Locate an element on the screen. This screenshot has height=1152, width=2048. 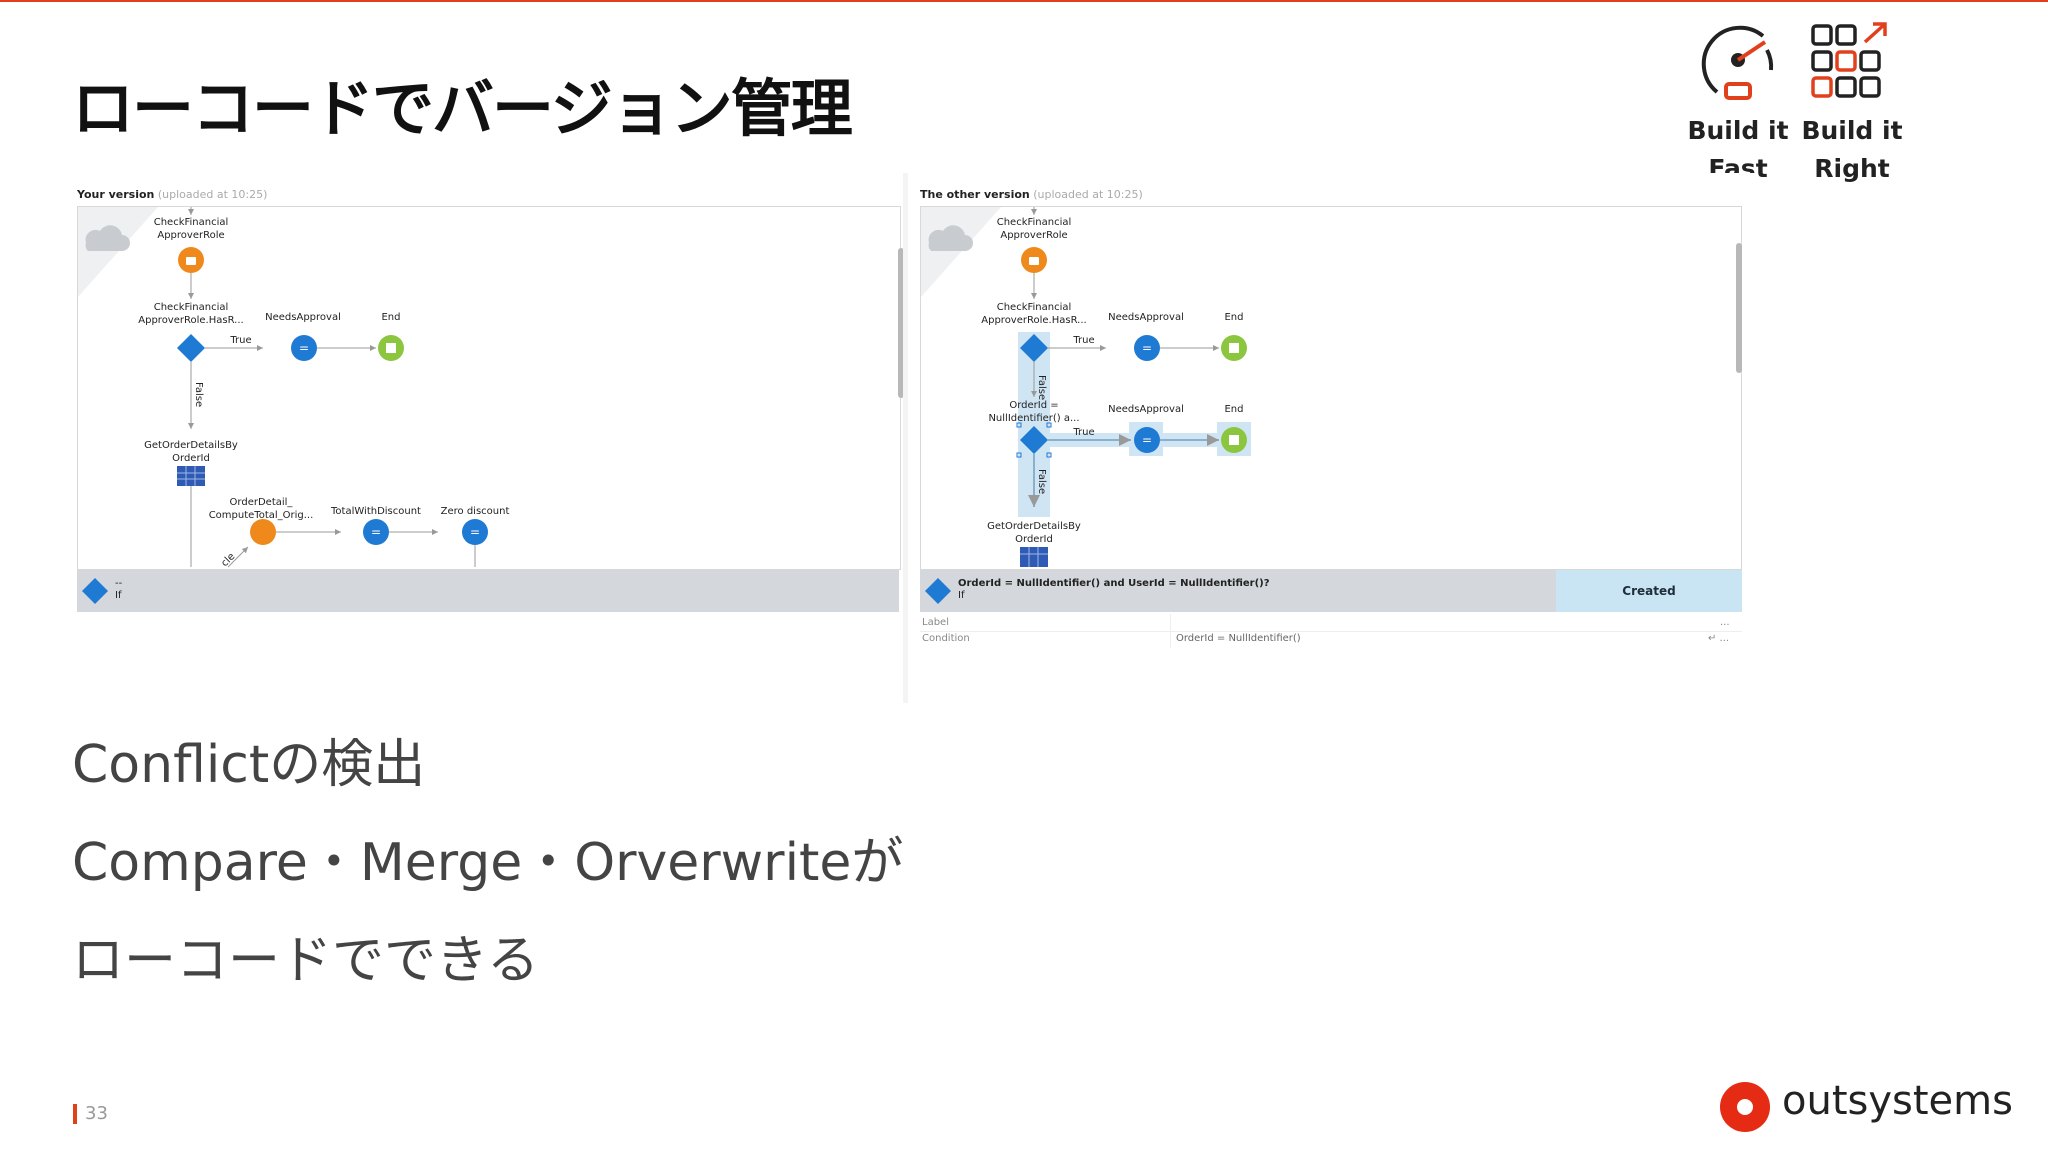
node-label: OrderId = is located at coordinates (1033, 405).